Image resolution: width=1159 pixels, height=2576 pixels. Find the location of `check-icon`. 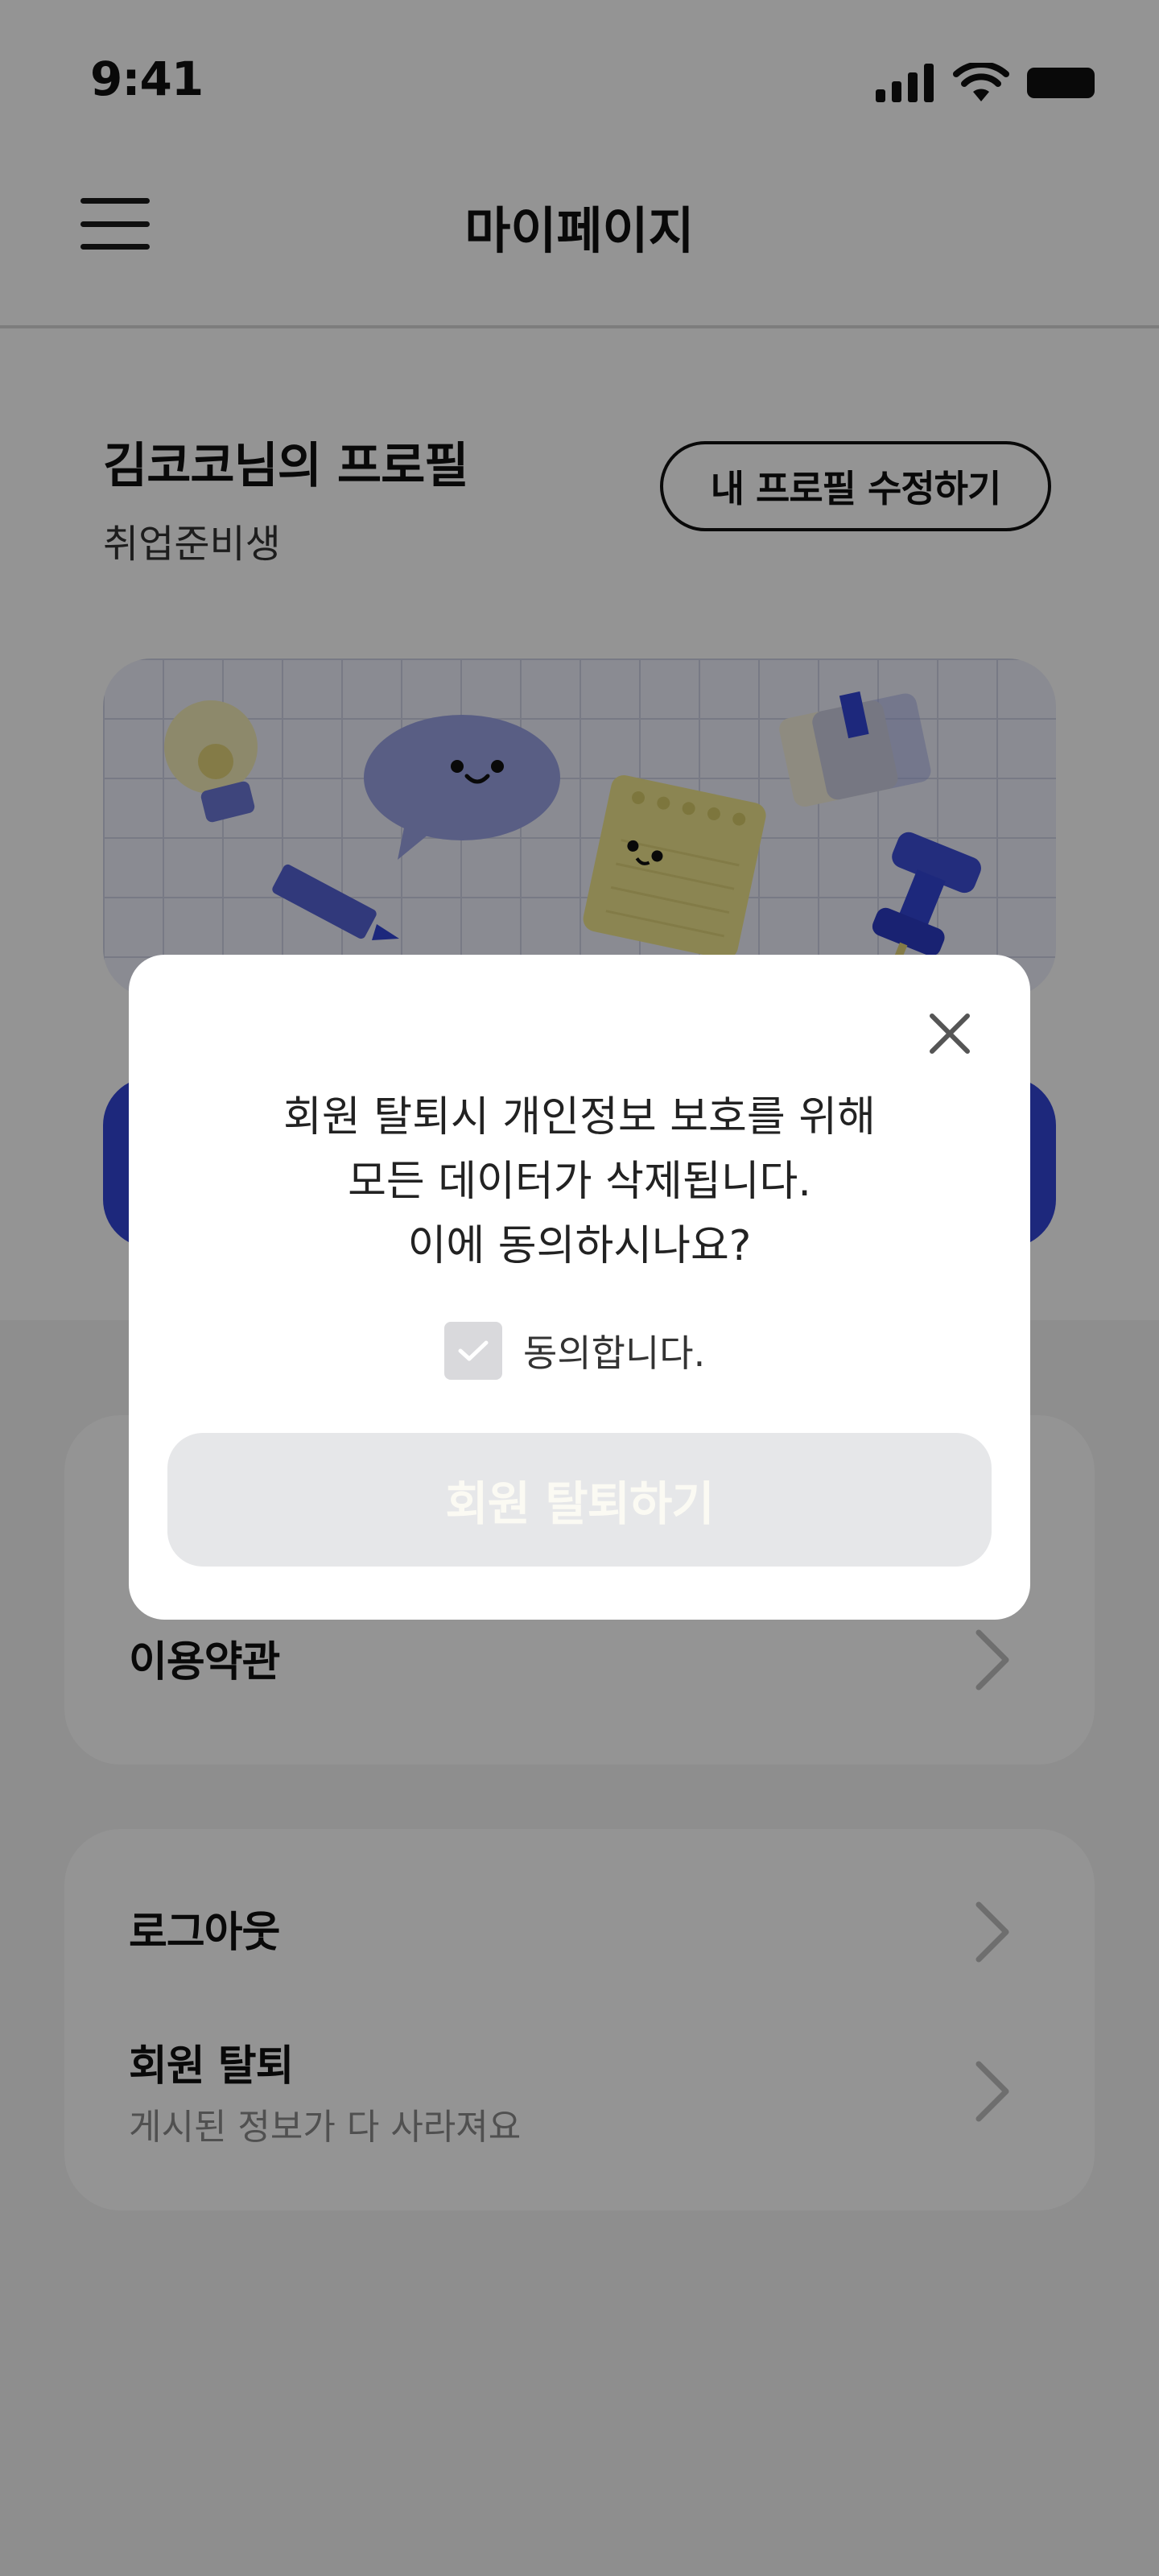

check-icon is located at coordinates (473, 1350).